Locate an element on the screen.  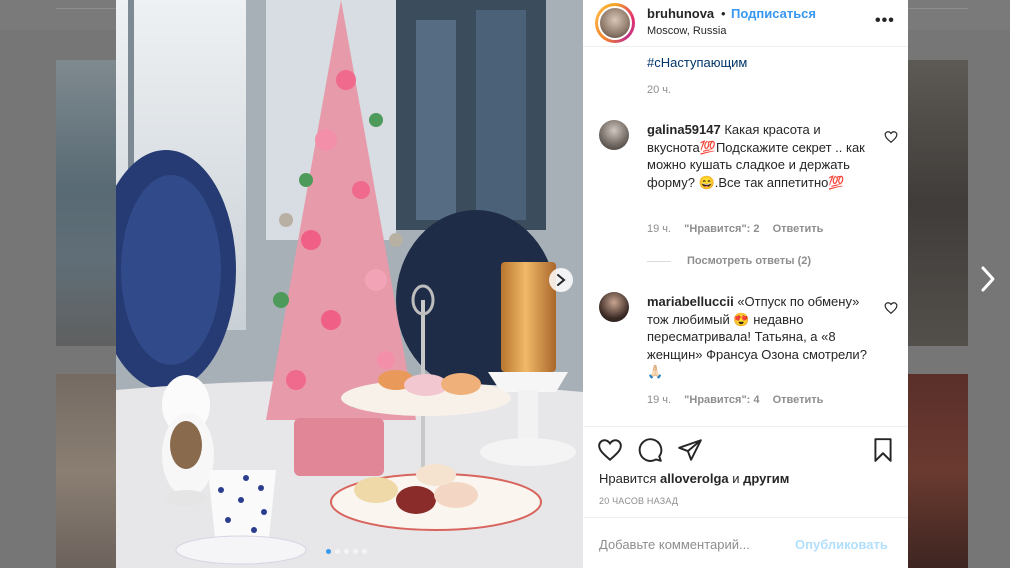
view-replies-button: Посмотреть ответы (2) is located at coordinates (729, 261).